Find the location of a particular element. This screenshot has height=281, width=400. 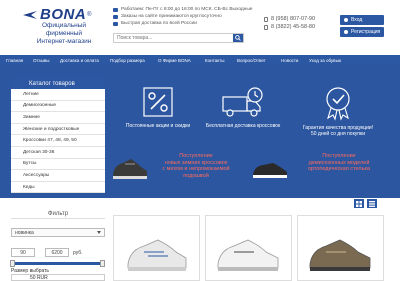

price-slider-min-handle is located at coordinates (12, 263).